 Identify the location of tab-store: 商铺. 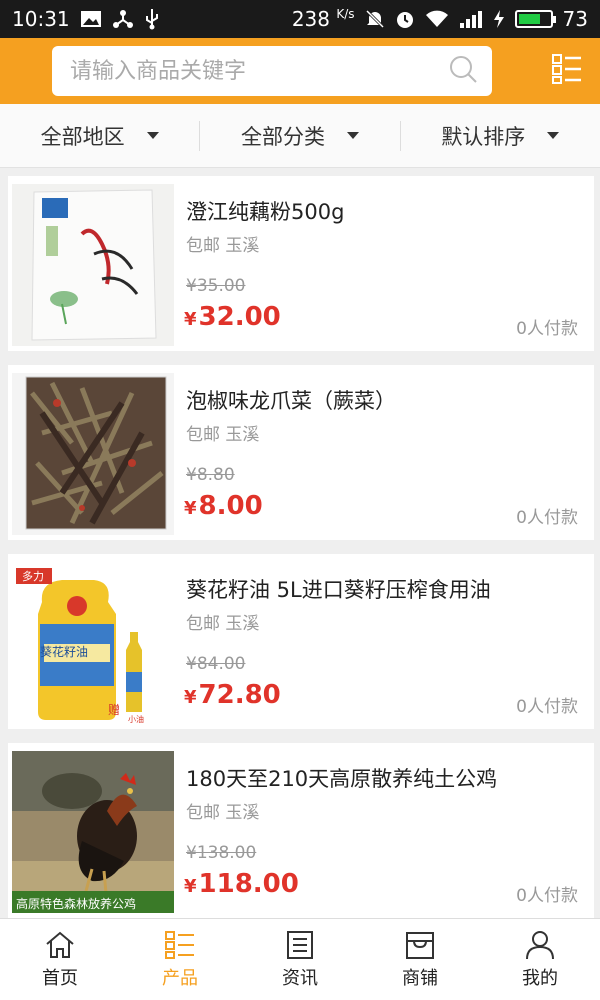
(420, 959).